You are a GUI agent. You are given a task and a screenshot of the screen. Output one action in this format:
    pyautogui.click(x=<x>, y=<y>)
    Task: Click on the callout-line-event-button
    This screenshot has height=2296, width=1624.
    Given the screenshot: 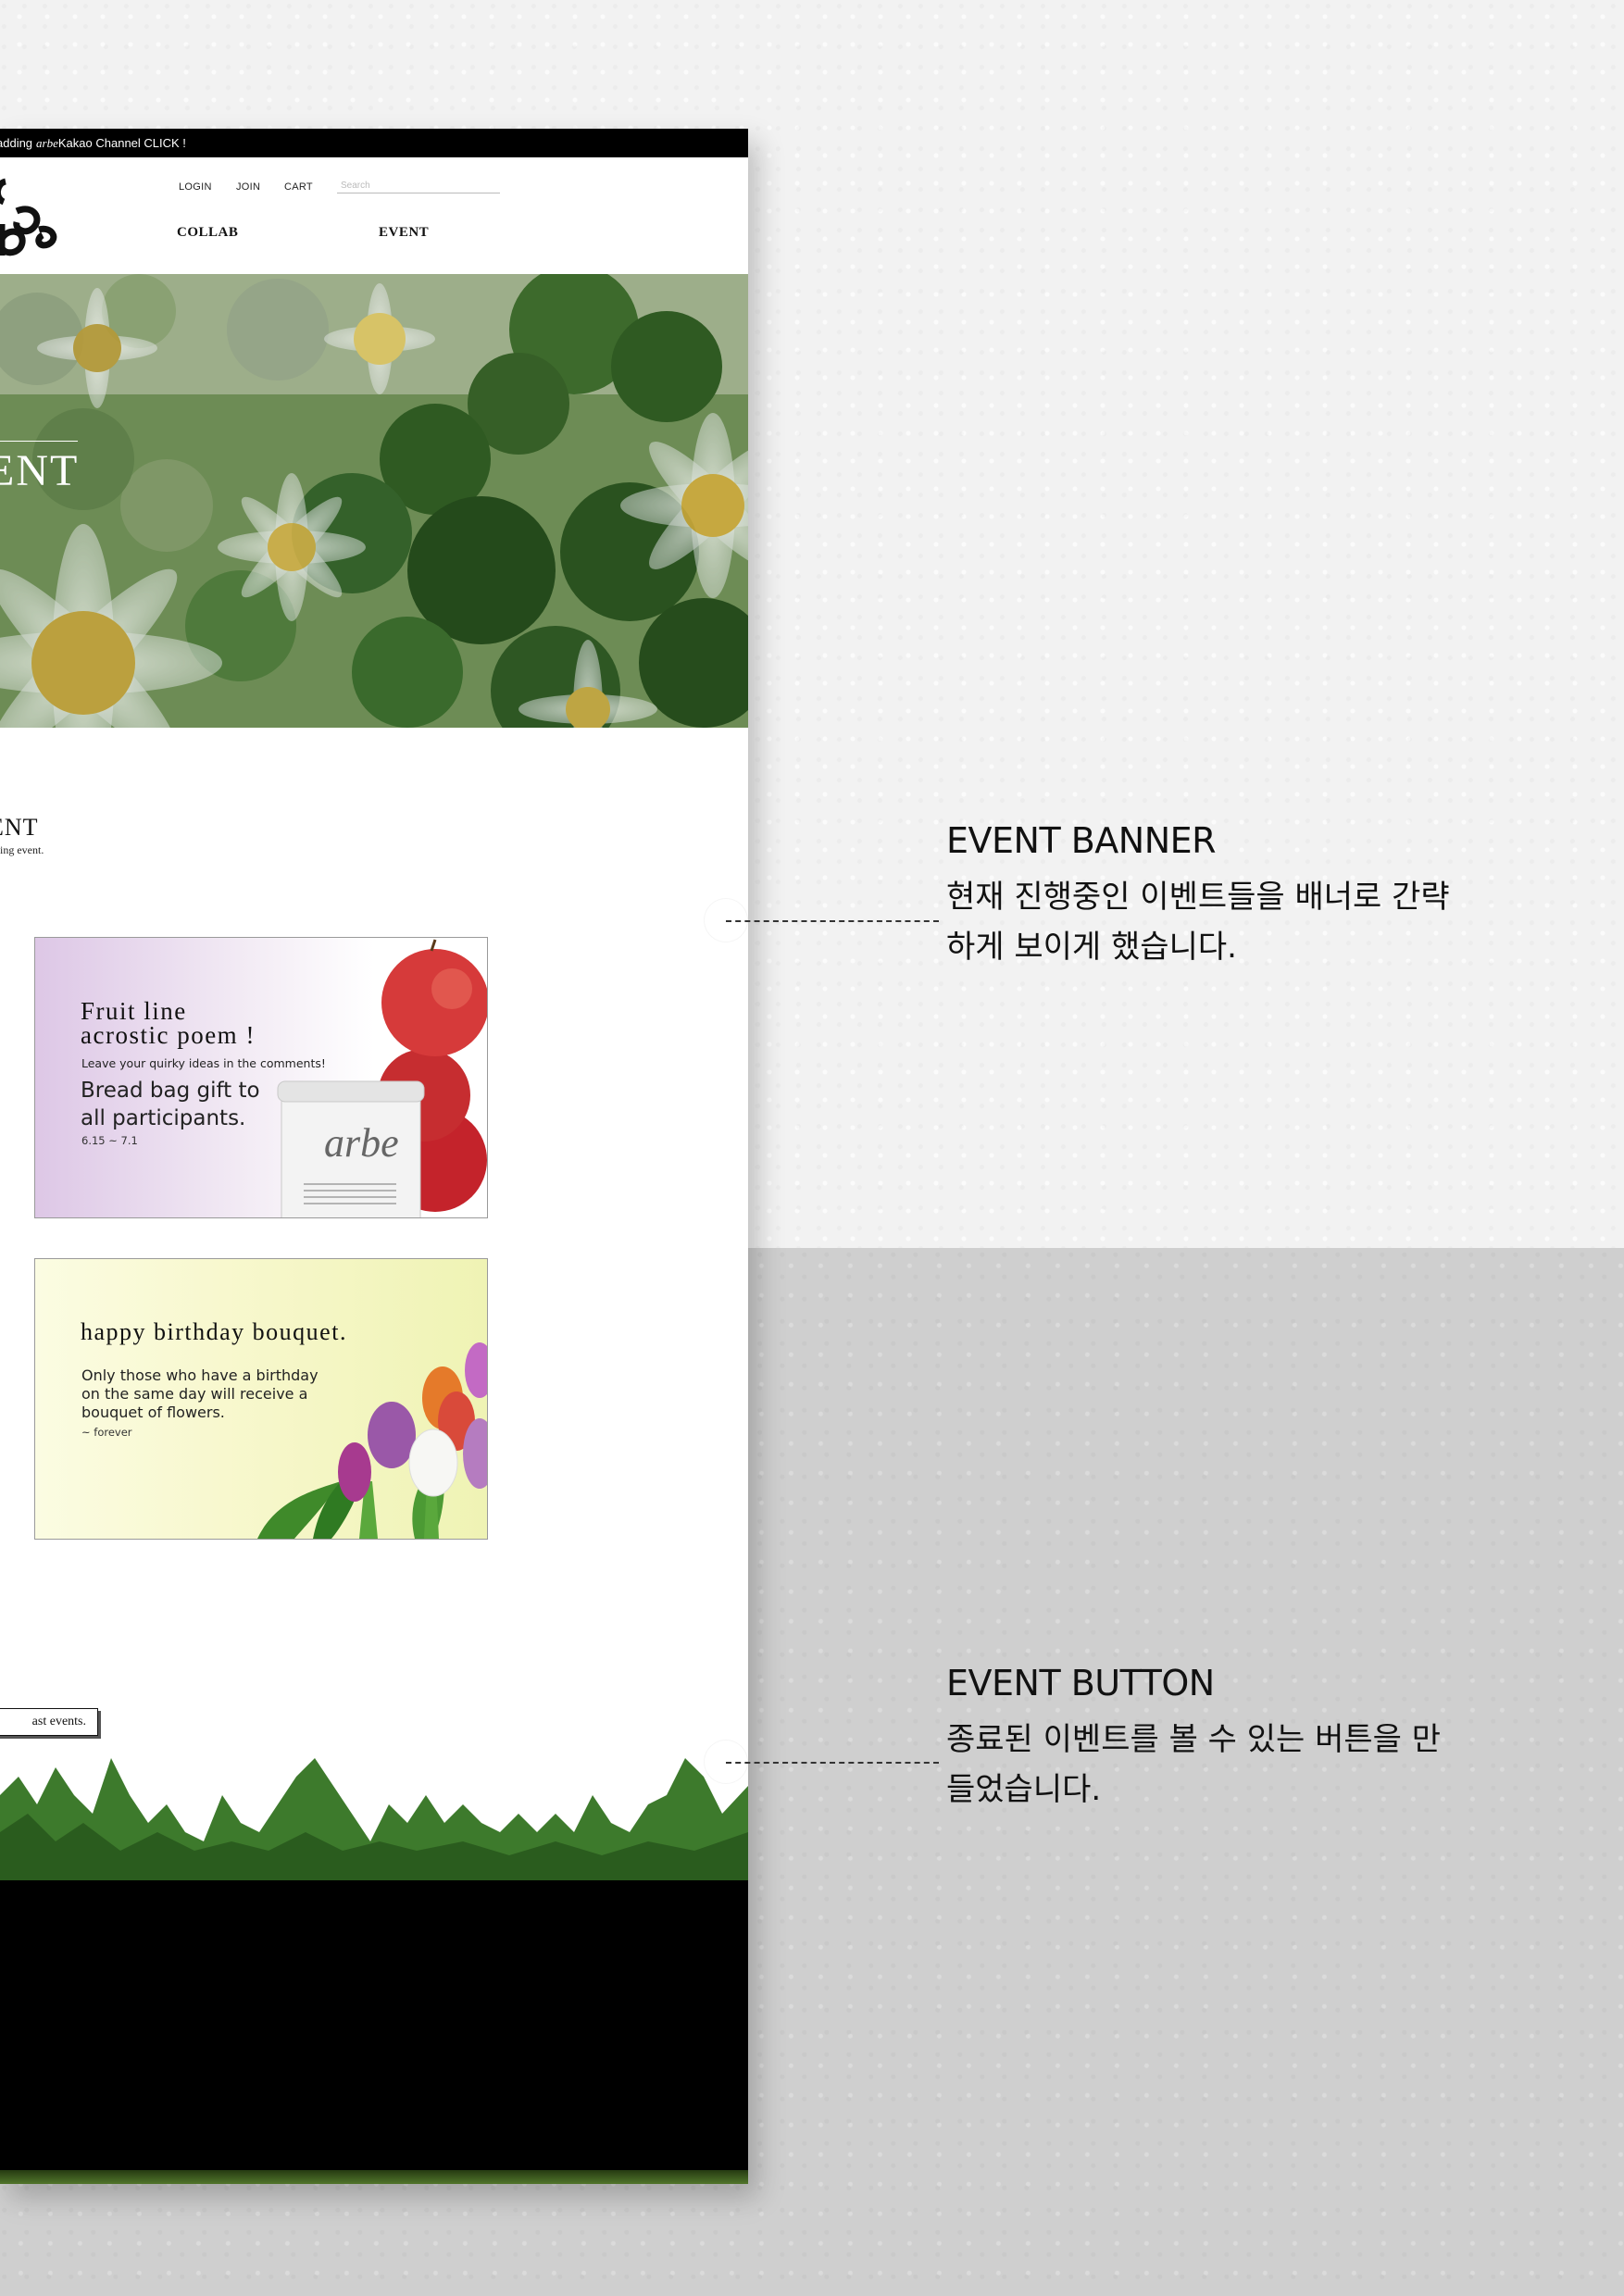 What is the action you would take?
    pyautogui.click(x=832, y=1763)
    